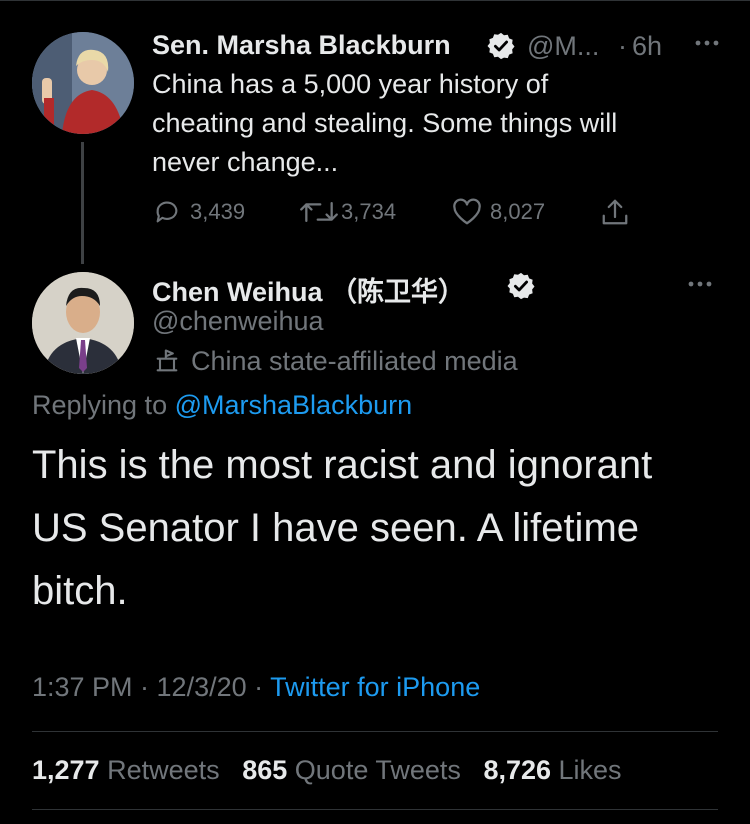 Image resolution: width=750 pixels, height=824 pixels. Describe the element at coordinates (354, 361) in the screenshot. I see `state-media-label: China state-affiliated media` at that location.